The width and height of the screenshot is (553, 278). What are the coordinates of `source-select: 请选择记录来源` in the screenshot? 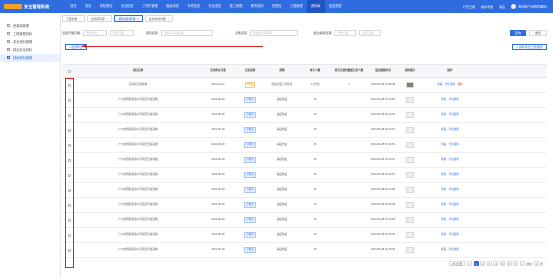 It's located at (273, 33).